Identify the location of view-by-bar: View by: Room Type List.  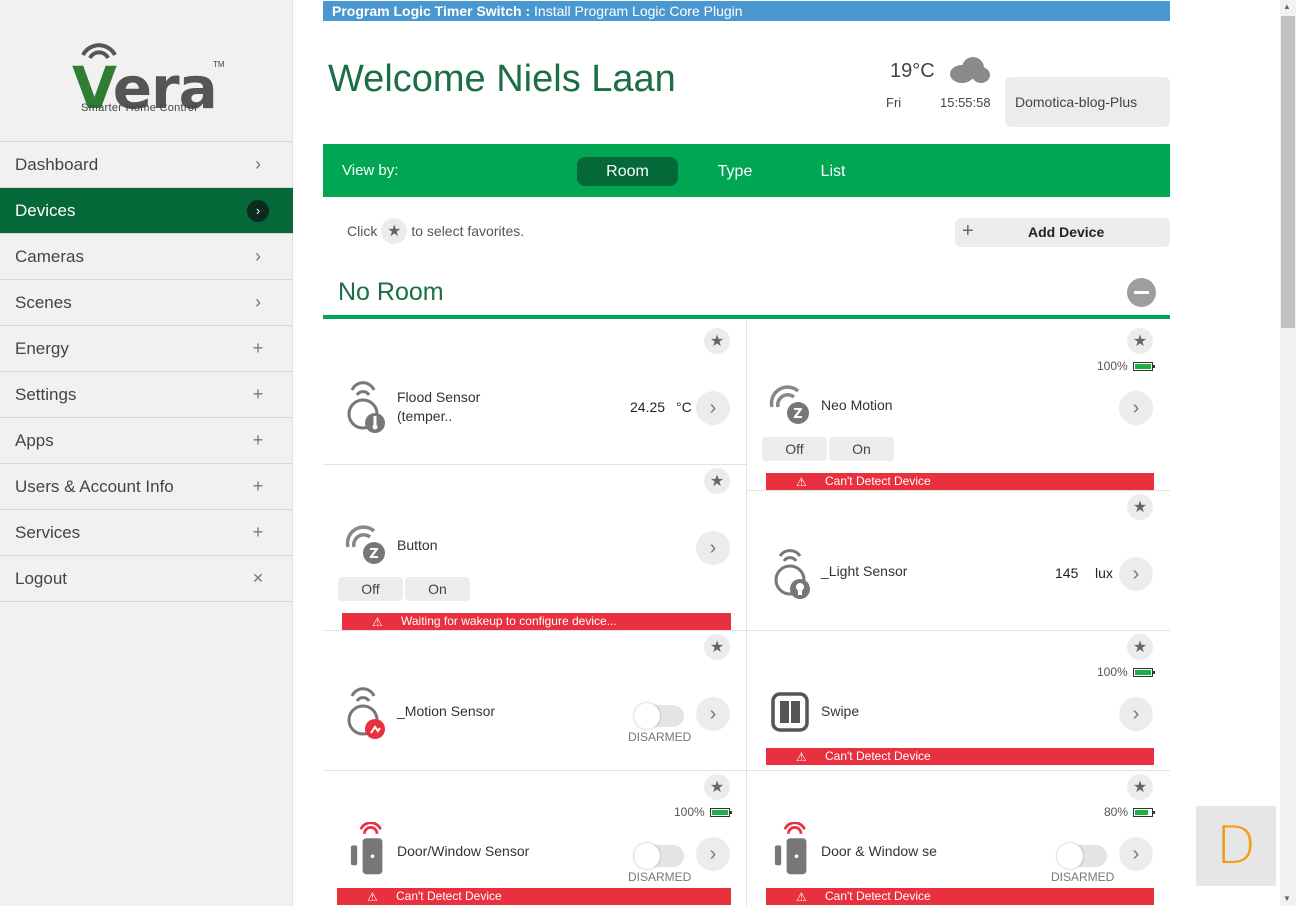
(746, 170).